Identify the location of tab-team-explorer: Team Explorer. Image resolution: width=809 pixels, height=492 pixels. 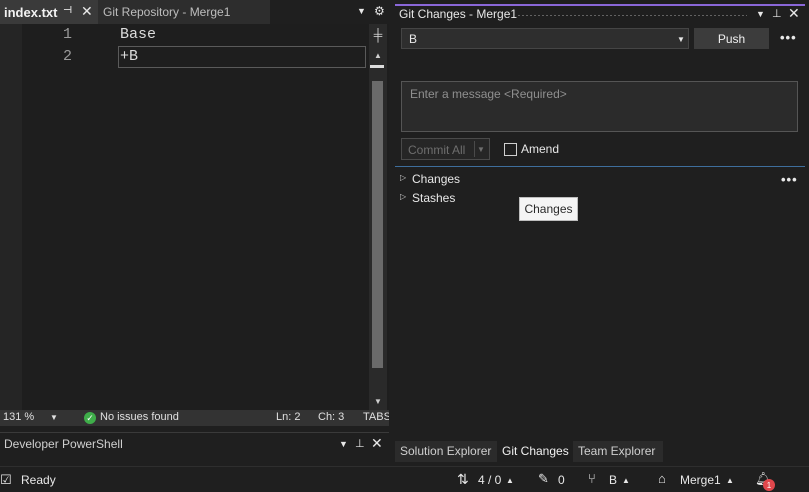
(618, 451).